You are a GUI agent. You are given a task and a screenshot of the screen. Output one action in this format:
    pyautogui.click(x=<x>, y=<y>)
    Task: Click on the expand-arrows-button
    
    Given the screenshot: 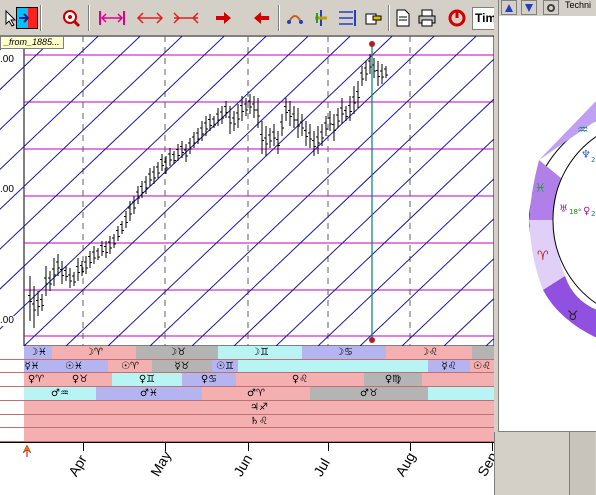 What is the action you would take?
    pyautogui.click(x=150, y=18)
    